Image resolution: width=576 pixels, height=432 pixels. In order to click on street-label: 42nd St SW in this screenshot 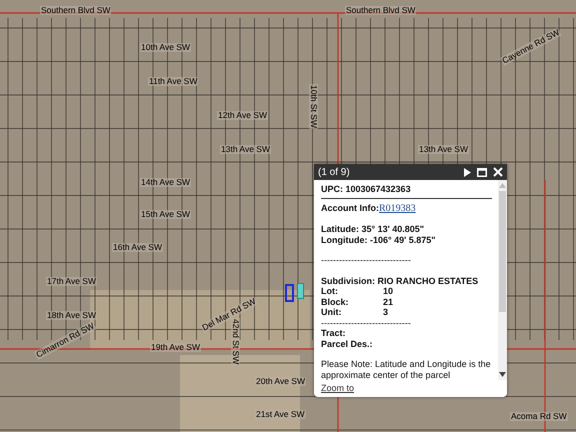, I will do `click(236, 342)`.